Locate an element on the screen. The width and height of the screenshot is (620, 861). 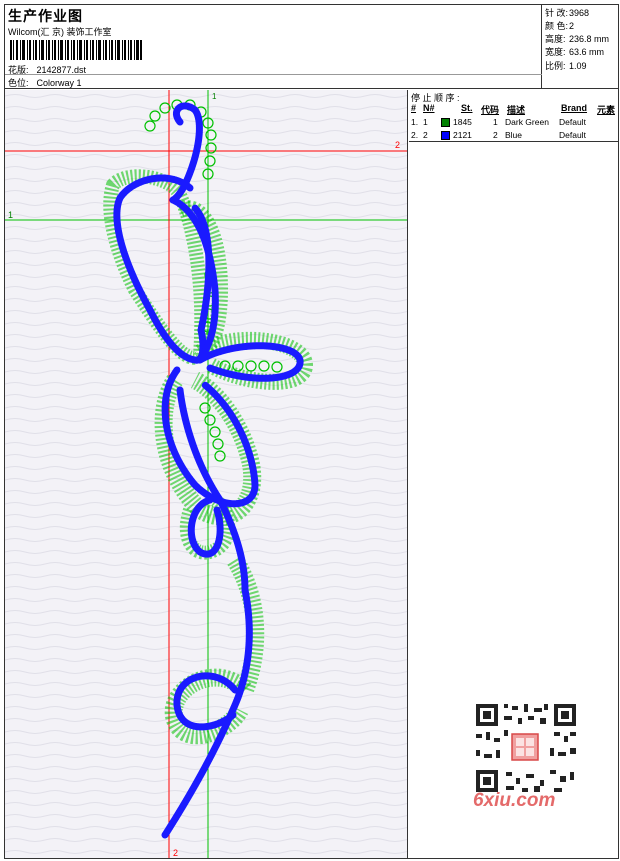
table-row: 2. 2 2121 2 Blue Default is located at coordinates (513, 136).